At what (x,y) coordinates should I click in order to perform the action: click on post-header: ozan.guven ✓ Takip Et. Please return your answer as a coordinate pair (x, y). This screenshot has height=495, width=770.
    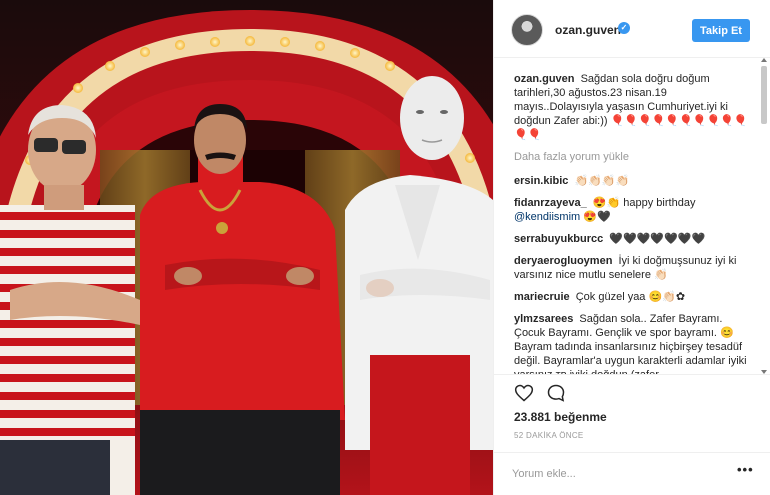
    Looking at the image, I should click on (632, 29).